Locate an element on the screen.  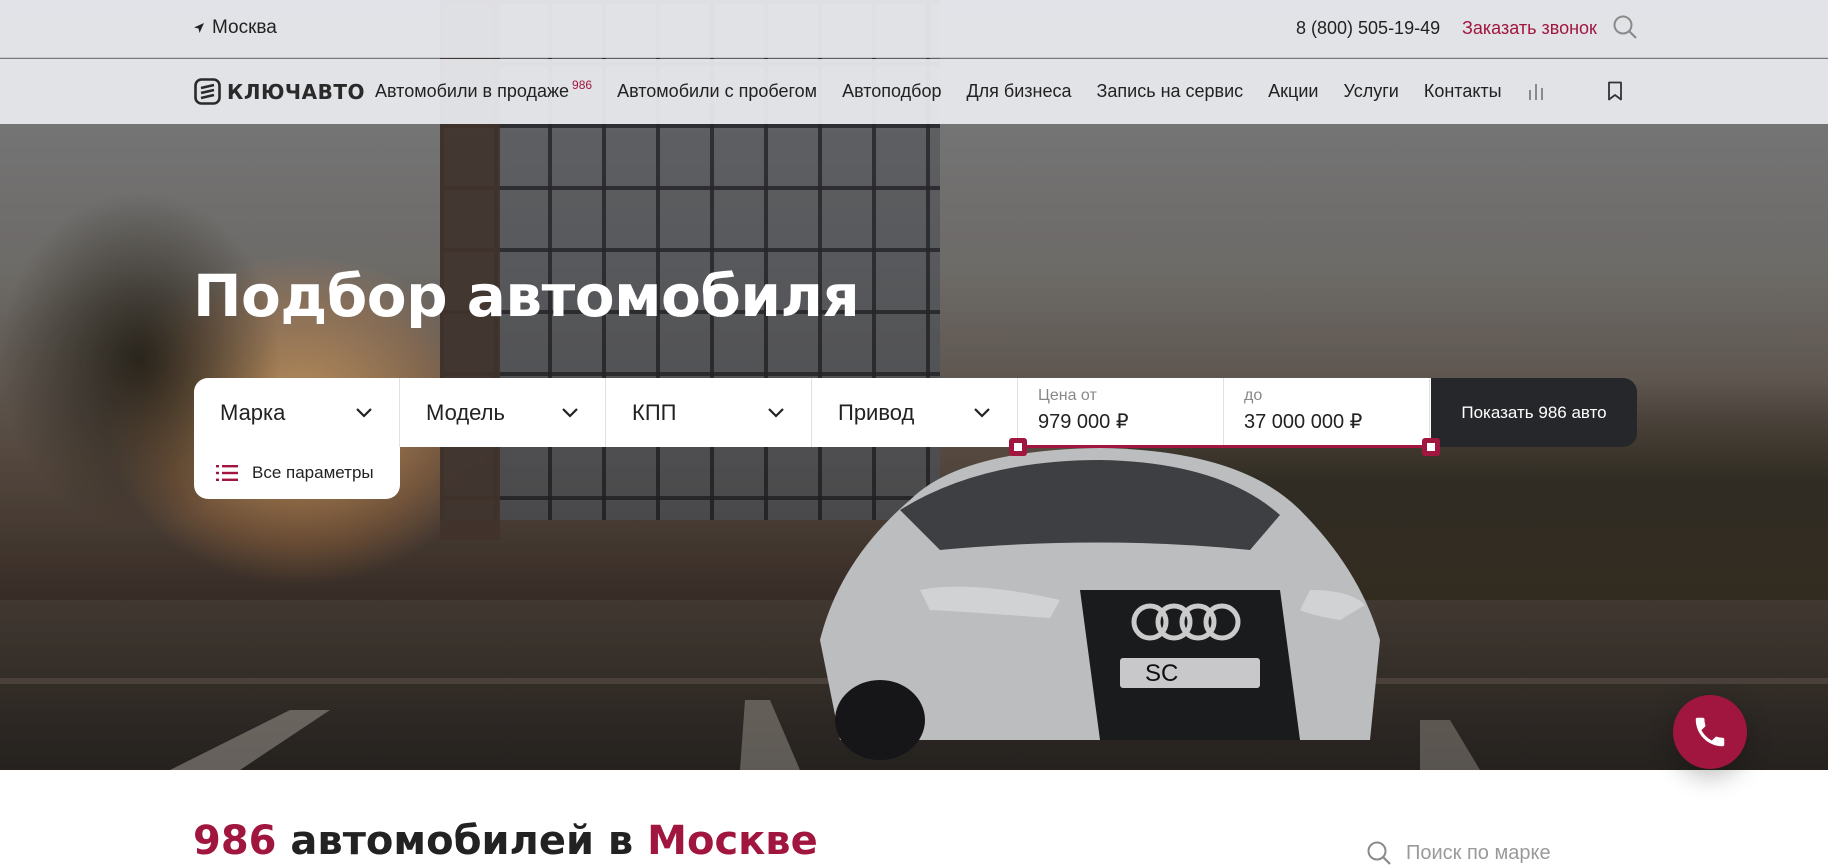
price-to-field: до 37 000 000 ₽ is located at coordinates (1327, 412).